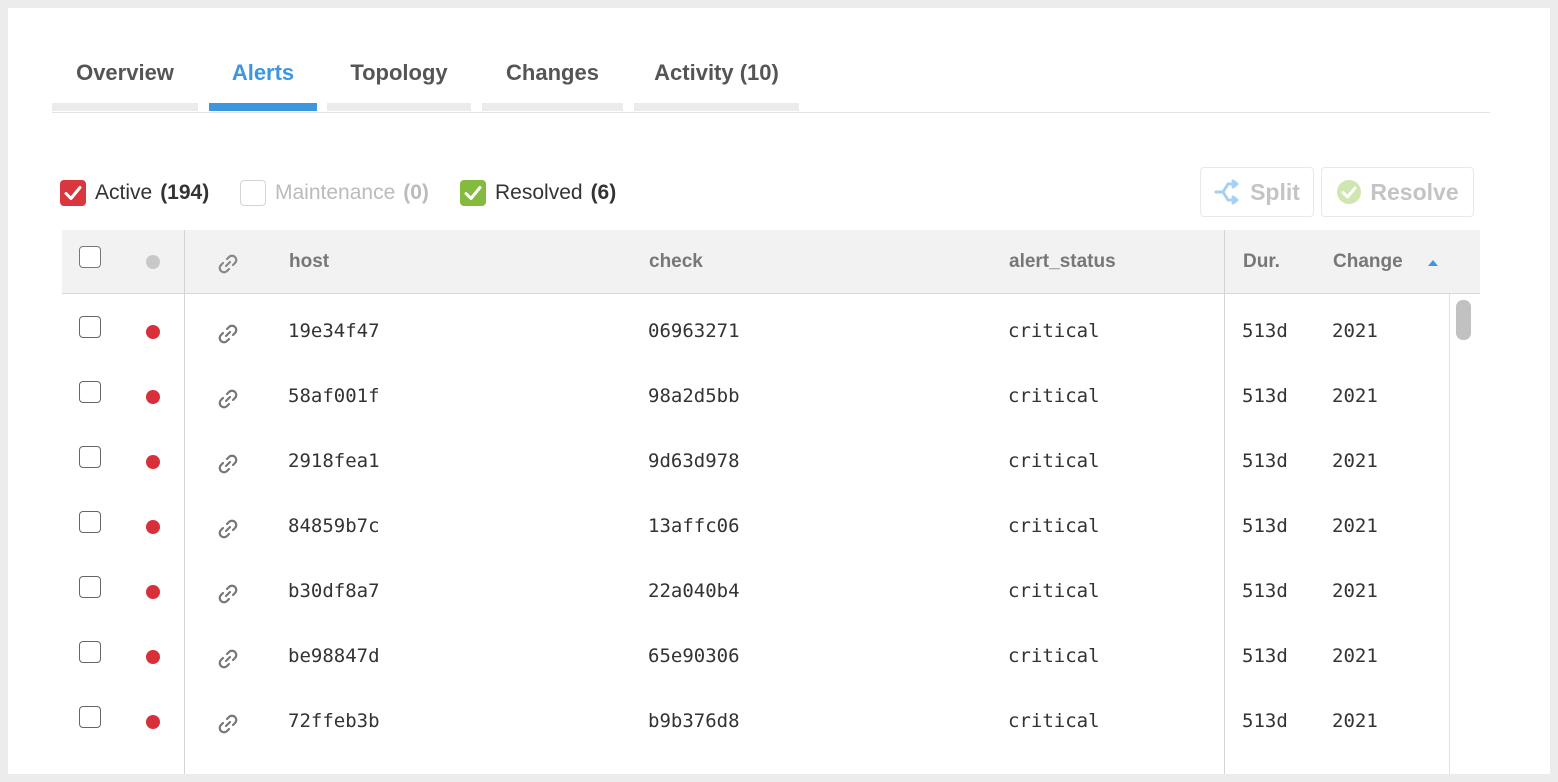  I want to click on header-duration: Dur., so click(1261, 262).